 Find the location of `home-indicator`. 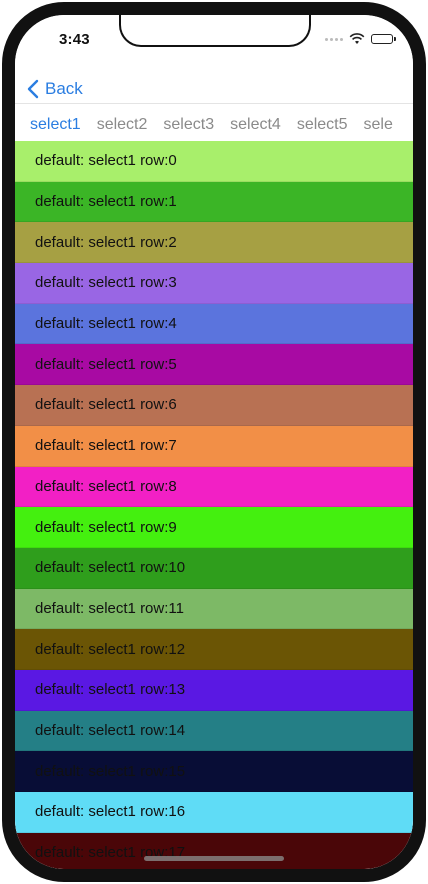

home-indicator is located at coordinates (214, 858).